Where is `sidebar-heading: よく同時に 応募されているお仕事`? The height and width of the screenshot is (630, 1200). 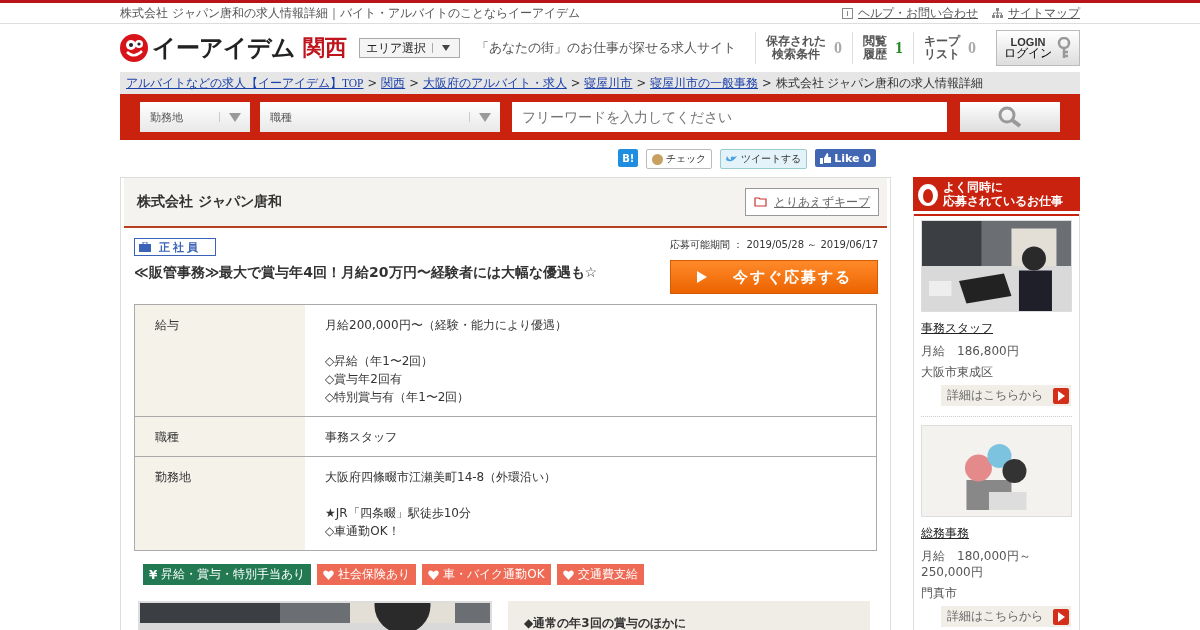
sidebar-heading: よく同時に 応募されているお仕事 is located at coordinates (996, 195).